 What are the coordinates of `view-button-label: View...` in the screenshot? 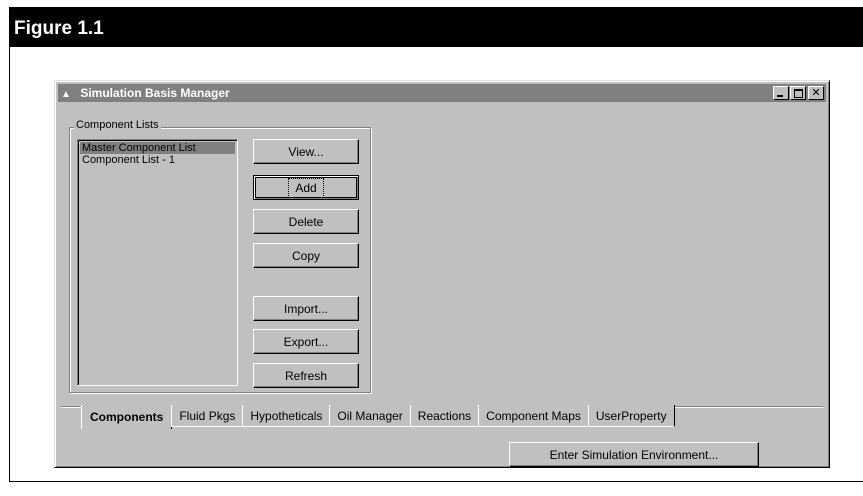 It's located at (306, 151).